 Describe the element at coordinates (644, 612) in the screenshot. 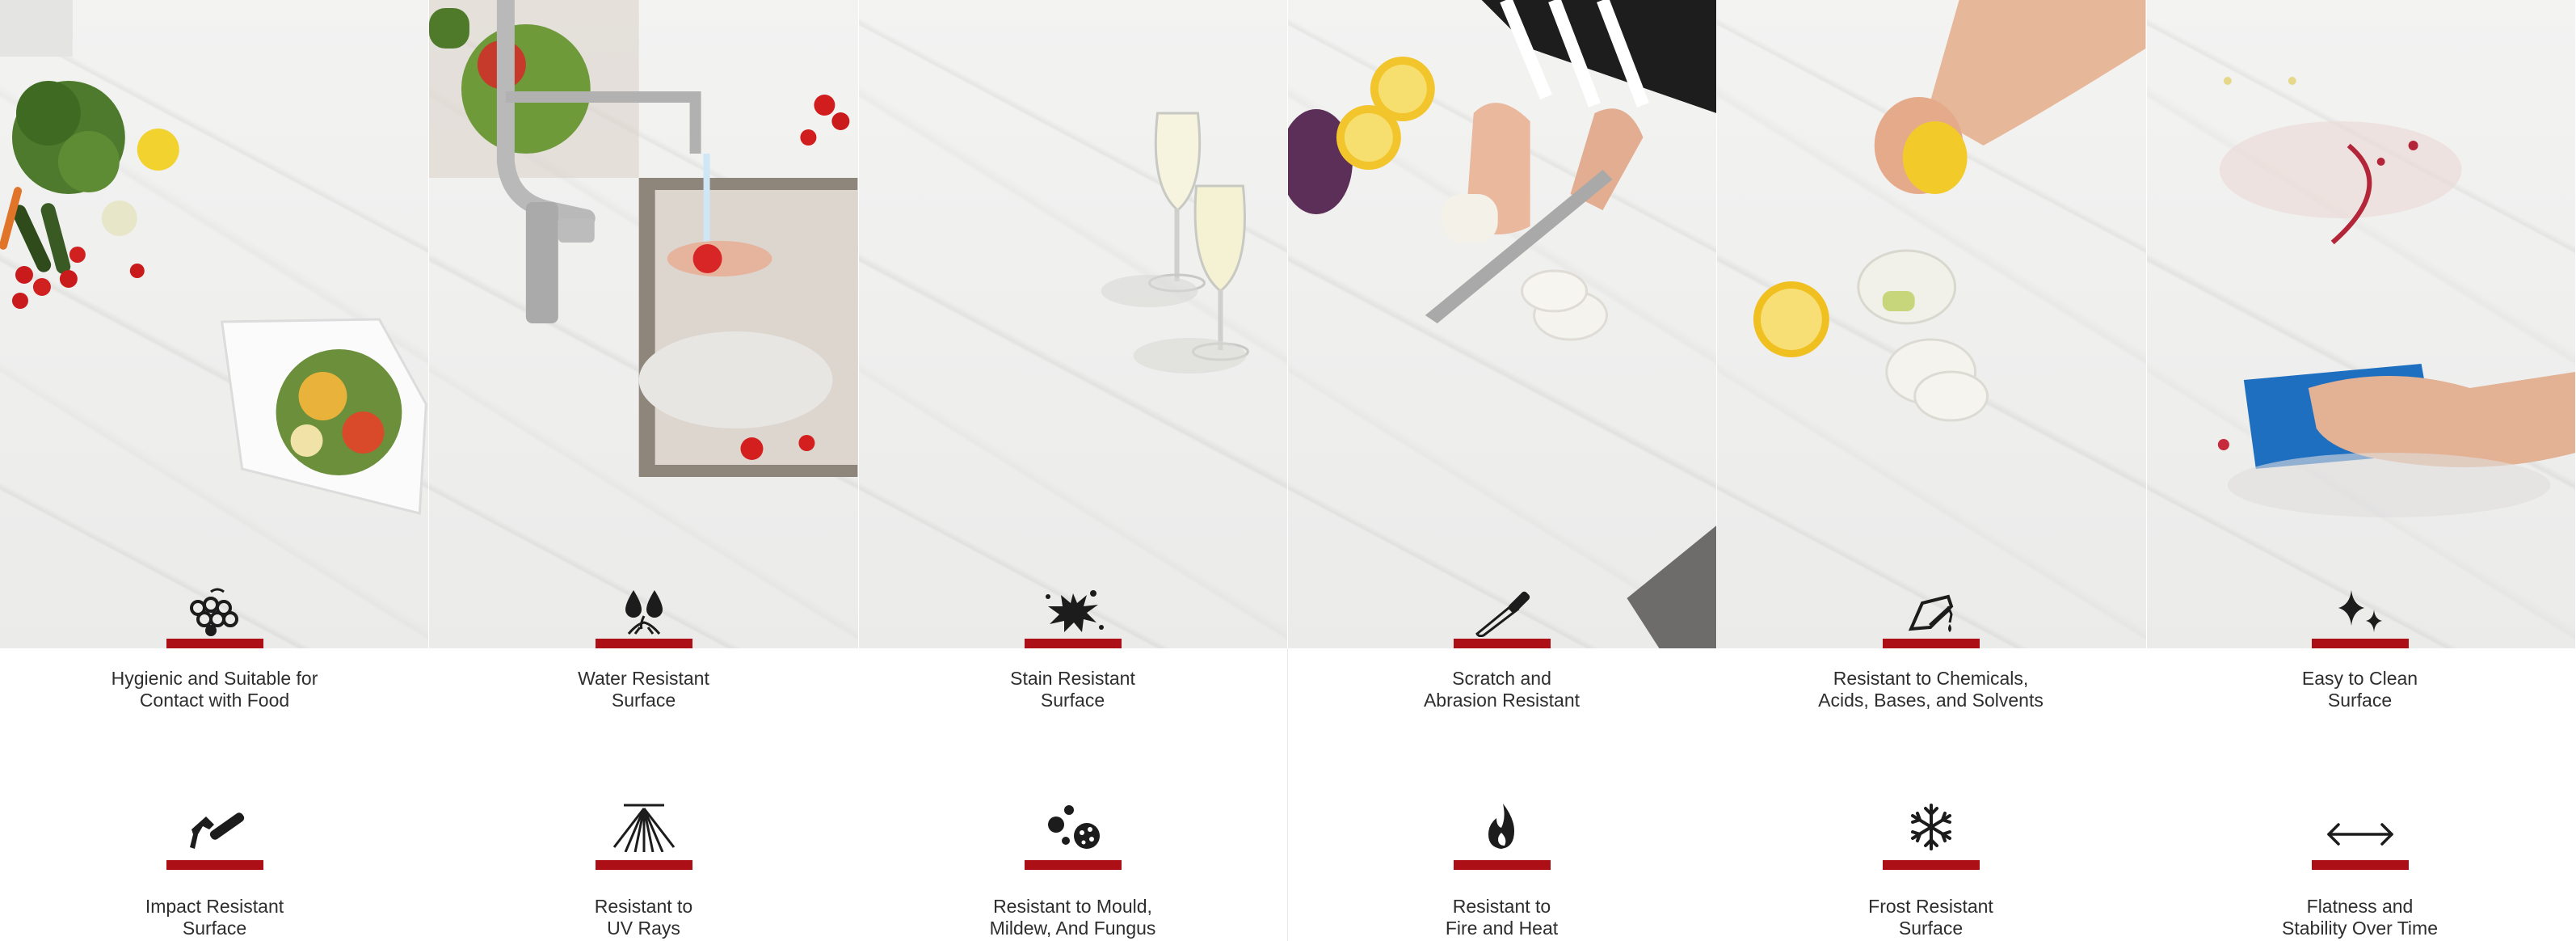

I see `water-drops-icon` at that location.